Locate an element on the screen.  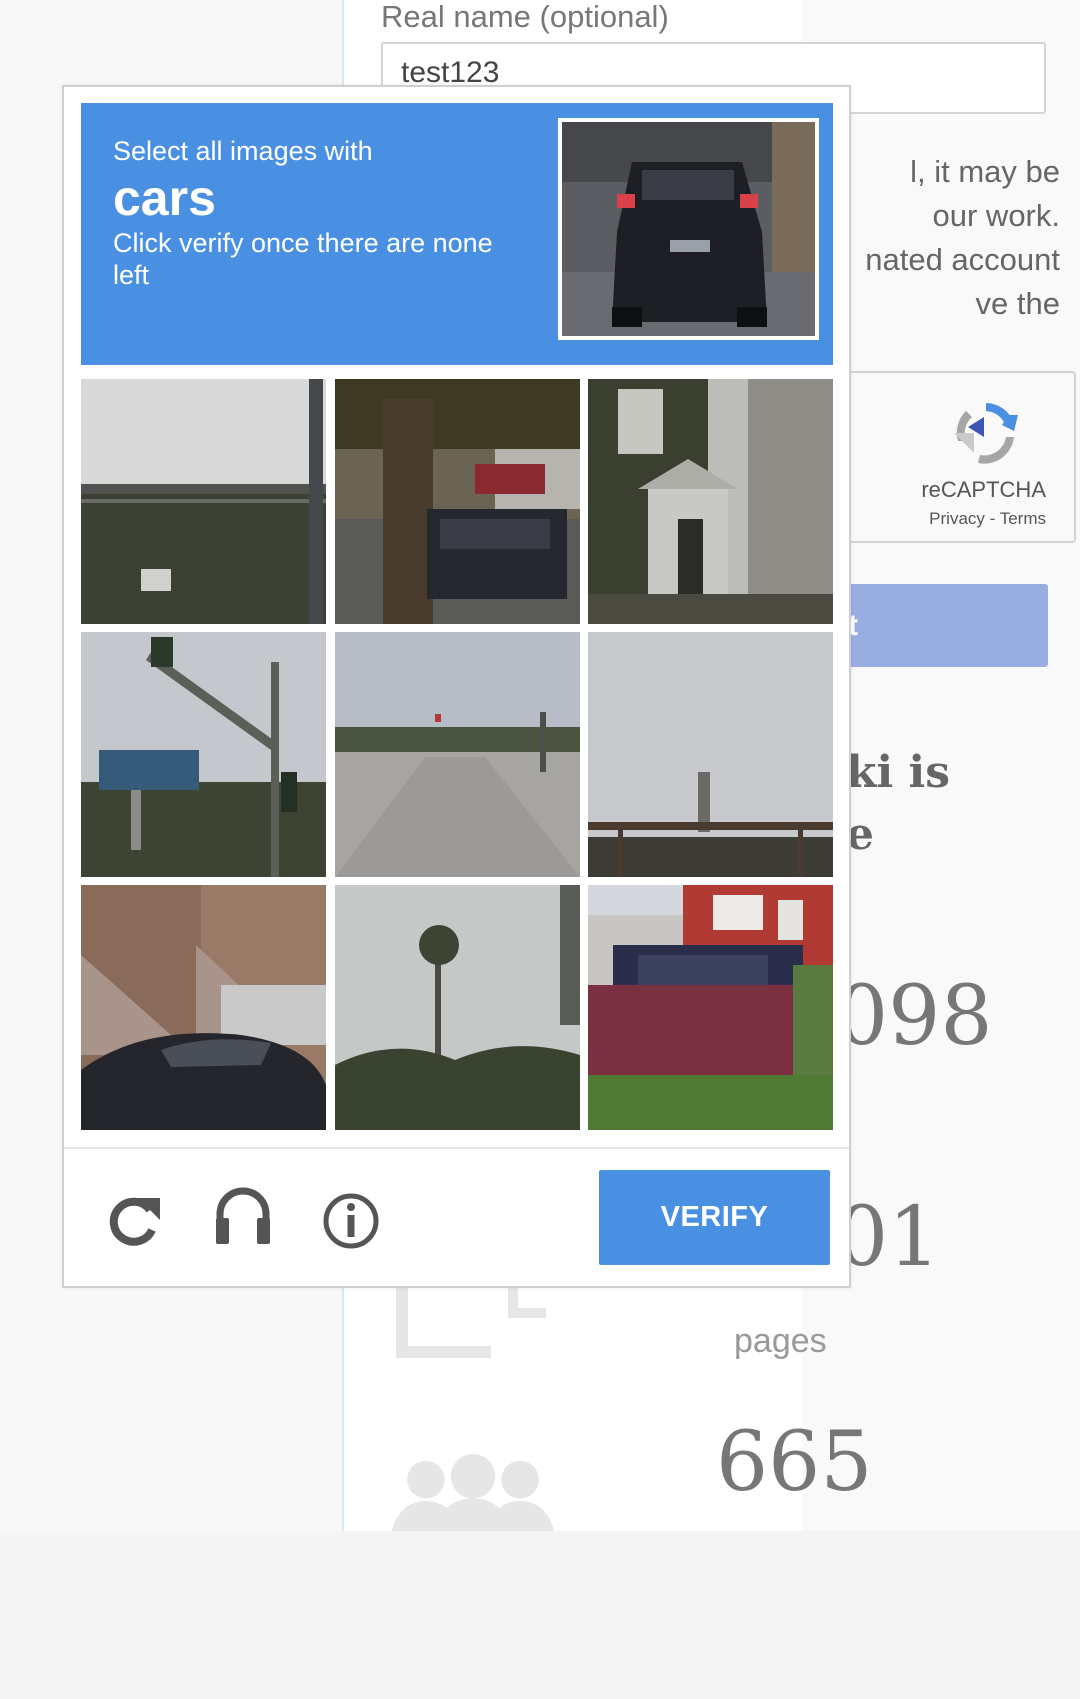
stat-label-pages: pages is located at coordinates (780, 1341).